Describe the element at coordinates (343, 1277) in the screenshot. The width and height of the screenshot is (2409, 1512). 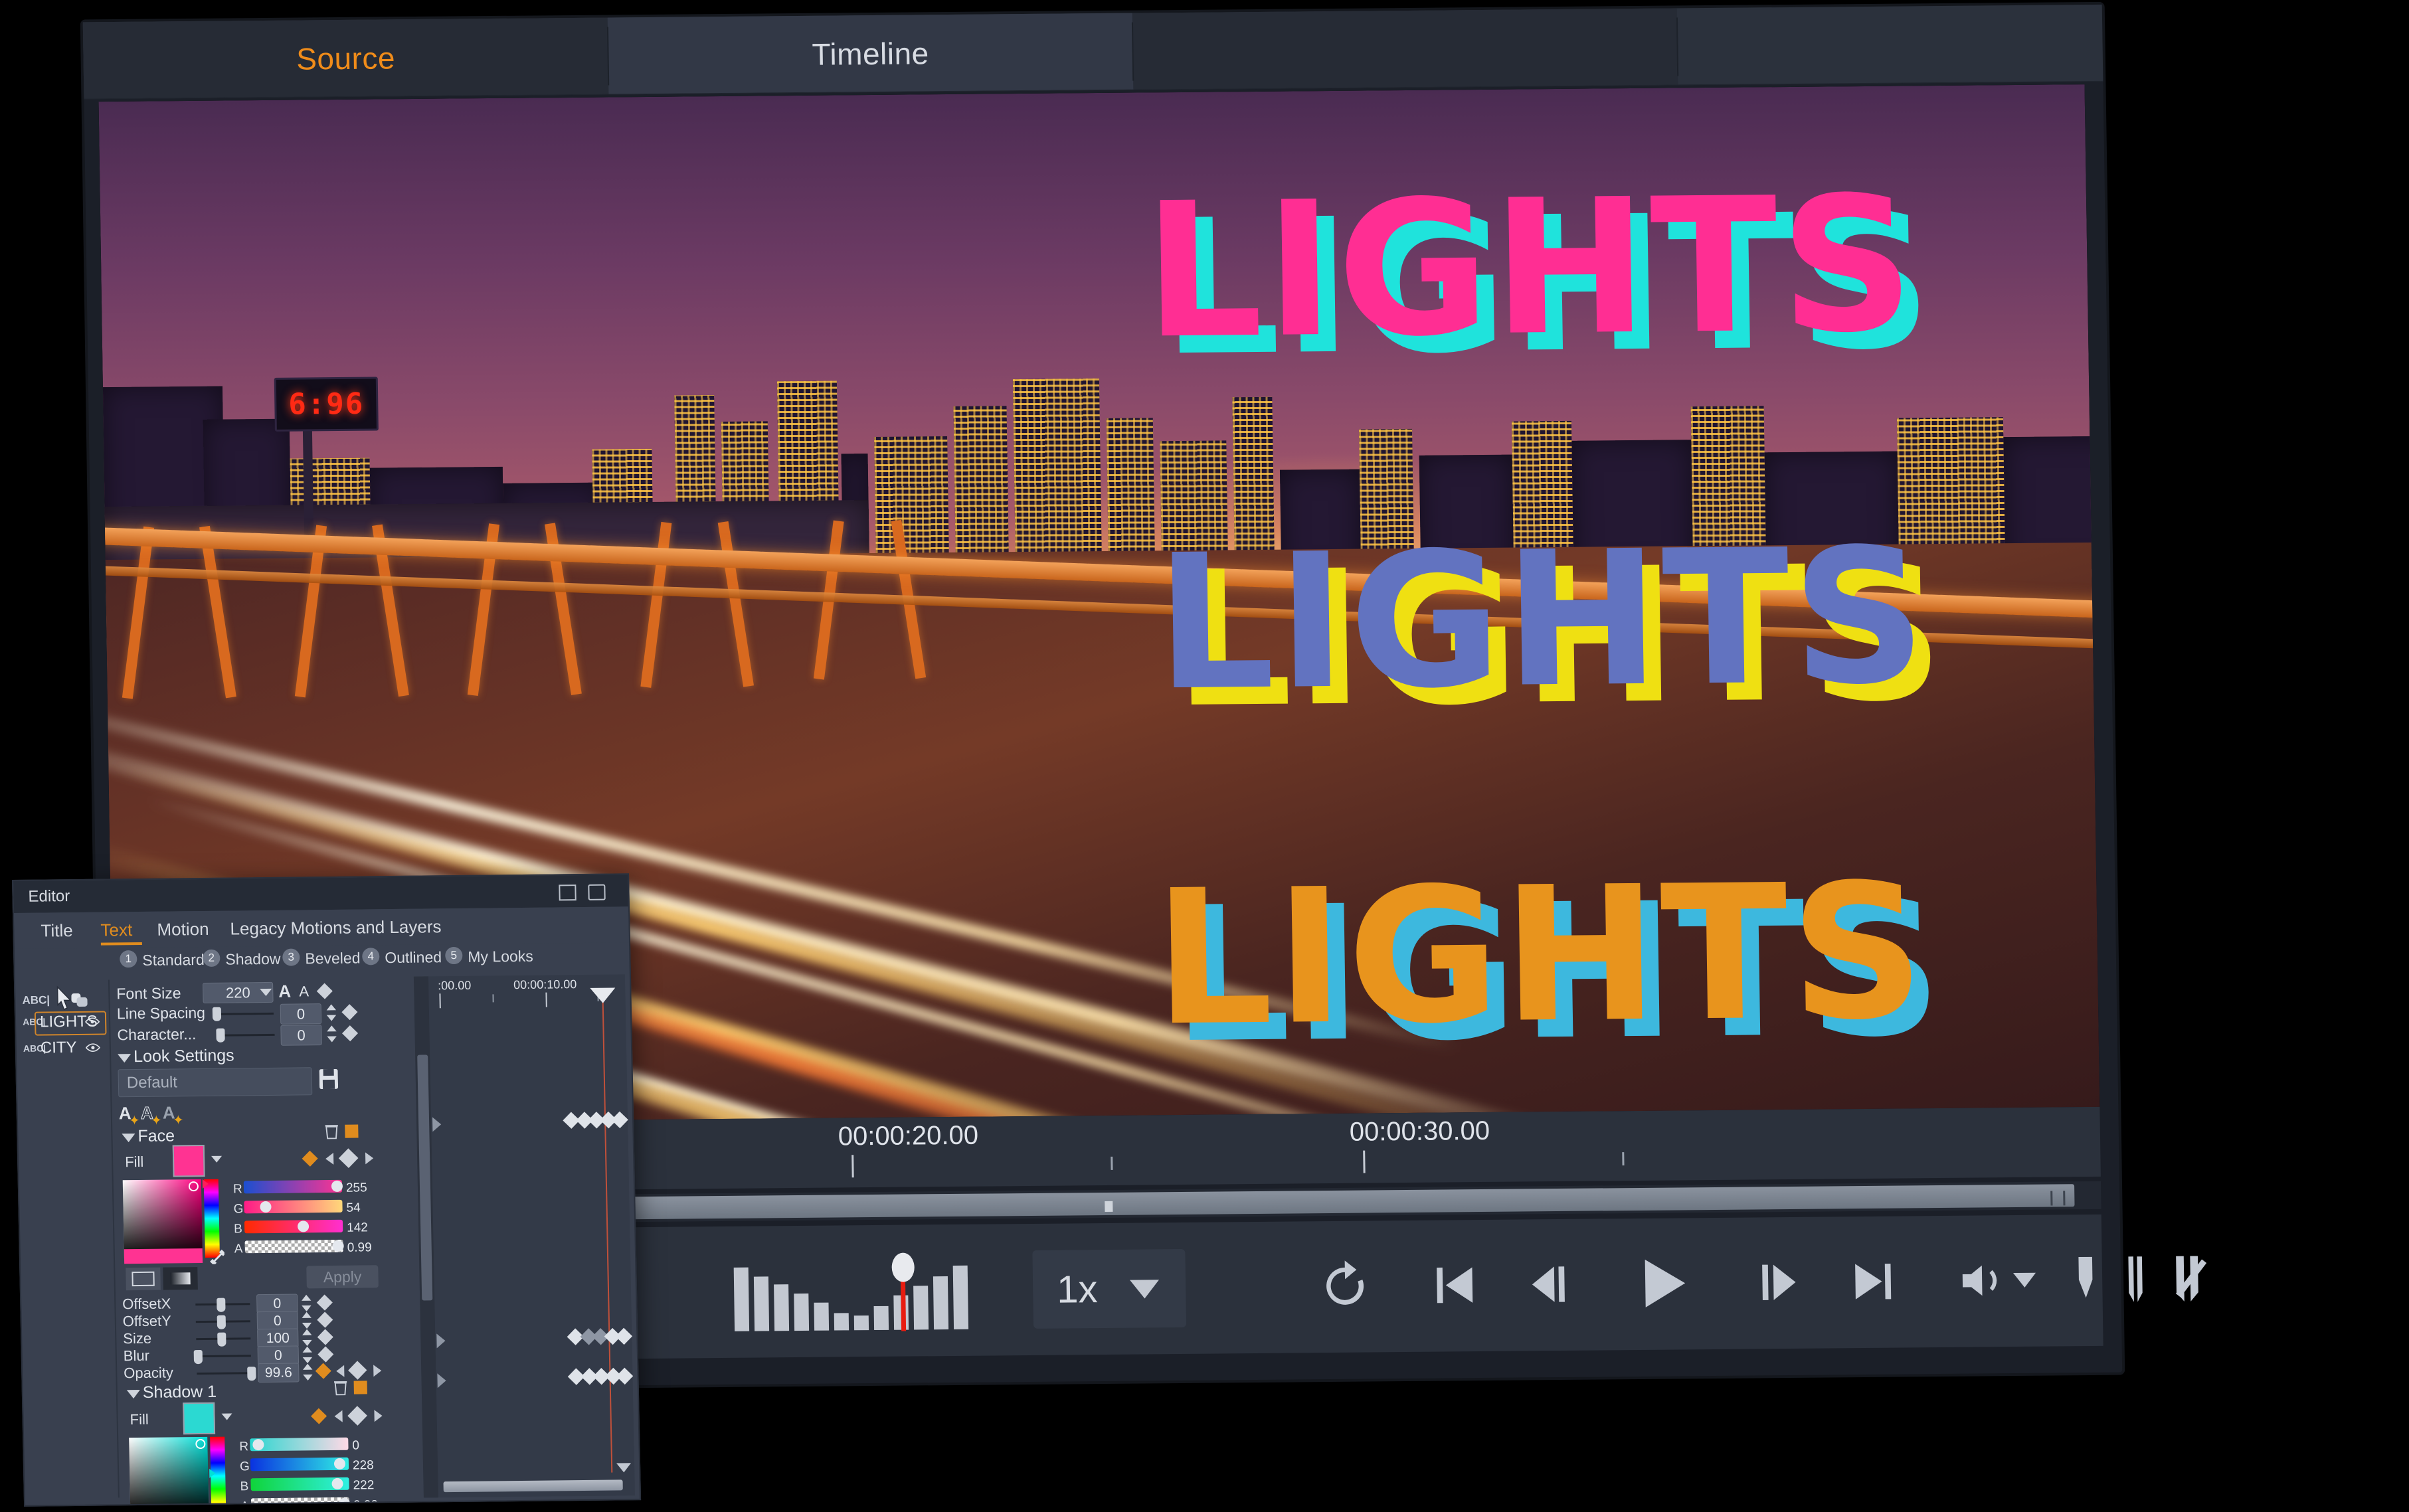
I see `face-apply-button: Apply` at that location.